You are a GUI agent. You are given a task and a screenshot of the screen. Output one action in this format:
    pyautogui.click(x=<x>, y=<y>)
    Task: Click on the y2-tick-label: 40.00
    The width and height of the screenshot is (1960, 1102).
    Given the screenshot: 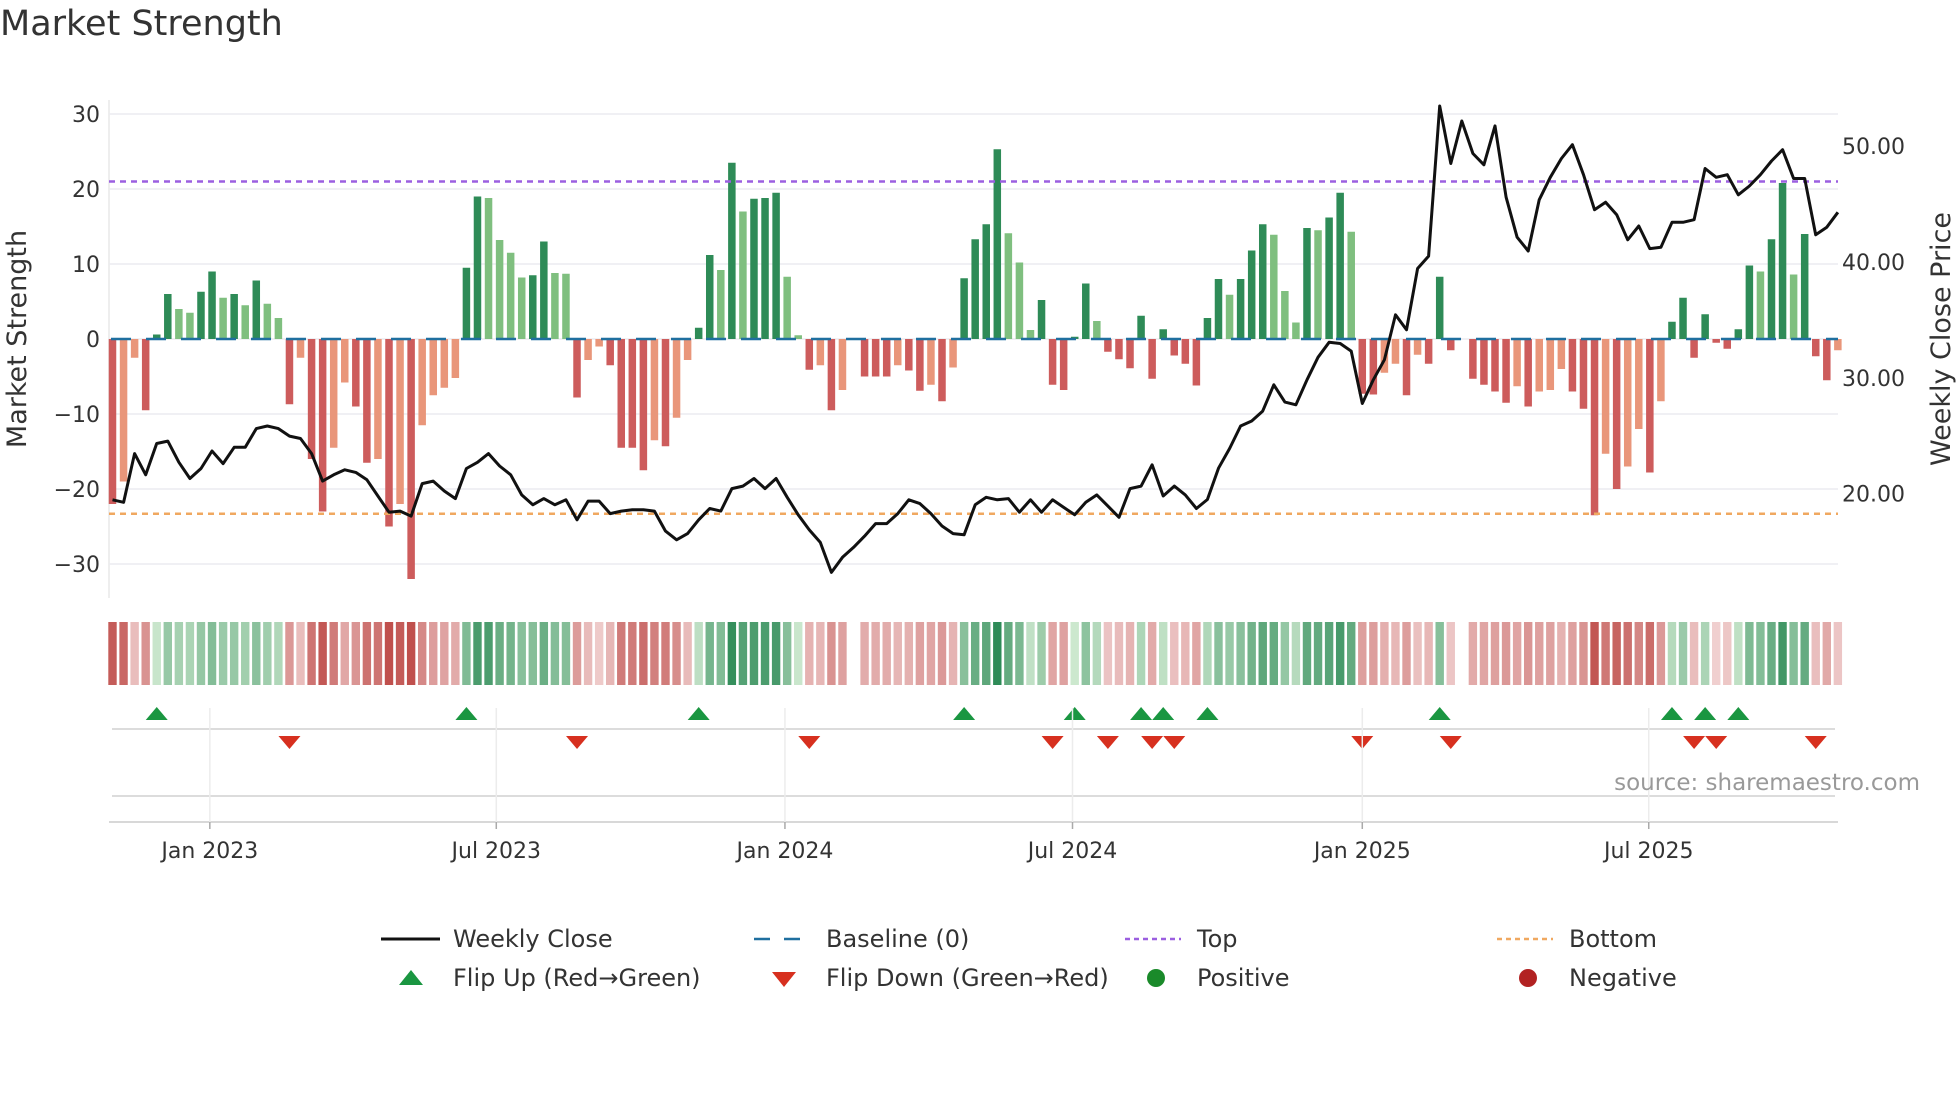 What is the action you would take?
    pyautogui.click(x=1873, y=263)
    